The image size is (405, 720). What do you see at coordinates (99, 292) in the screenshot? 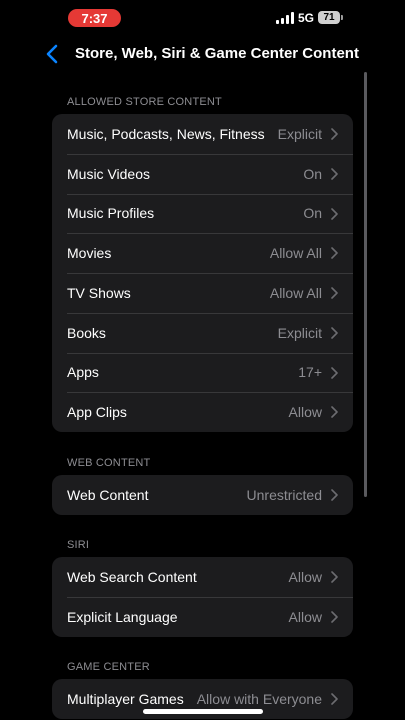
I see `row-label: TV Shows` at bounding box center [99, 292].